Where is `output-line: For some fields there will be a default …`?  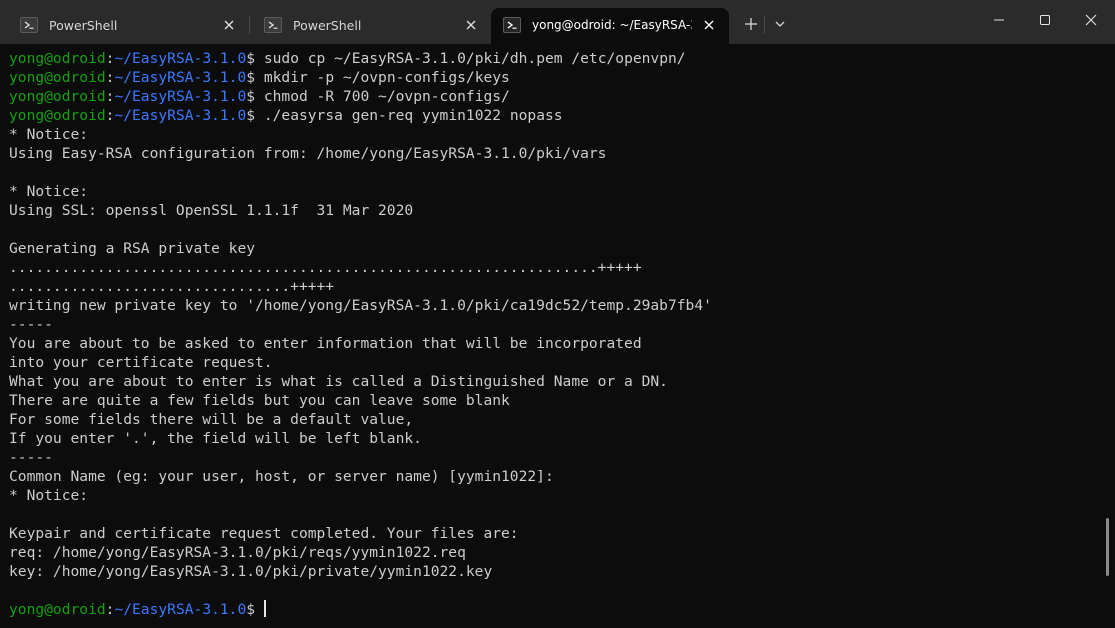
output-line: For some fields there will be a default … is located at coordinates (211, 419).